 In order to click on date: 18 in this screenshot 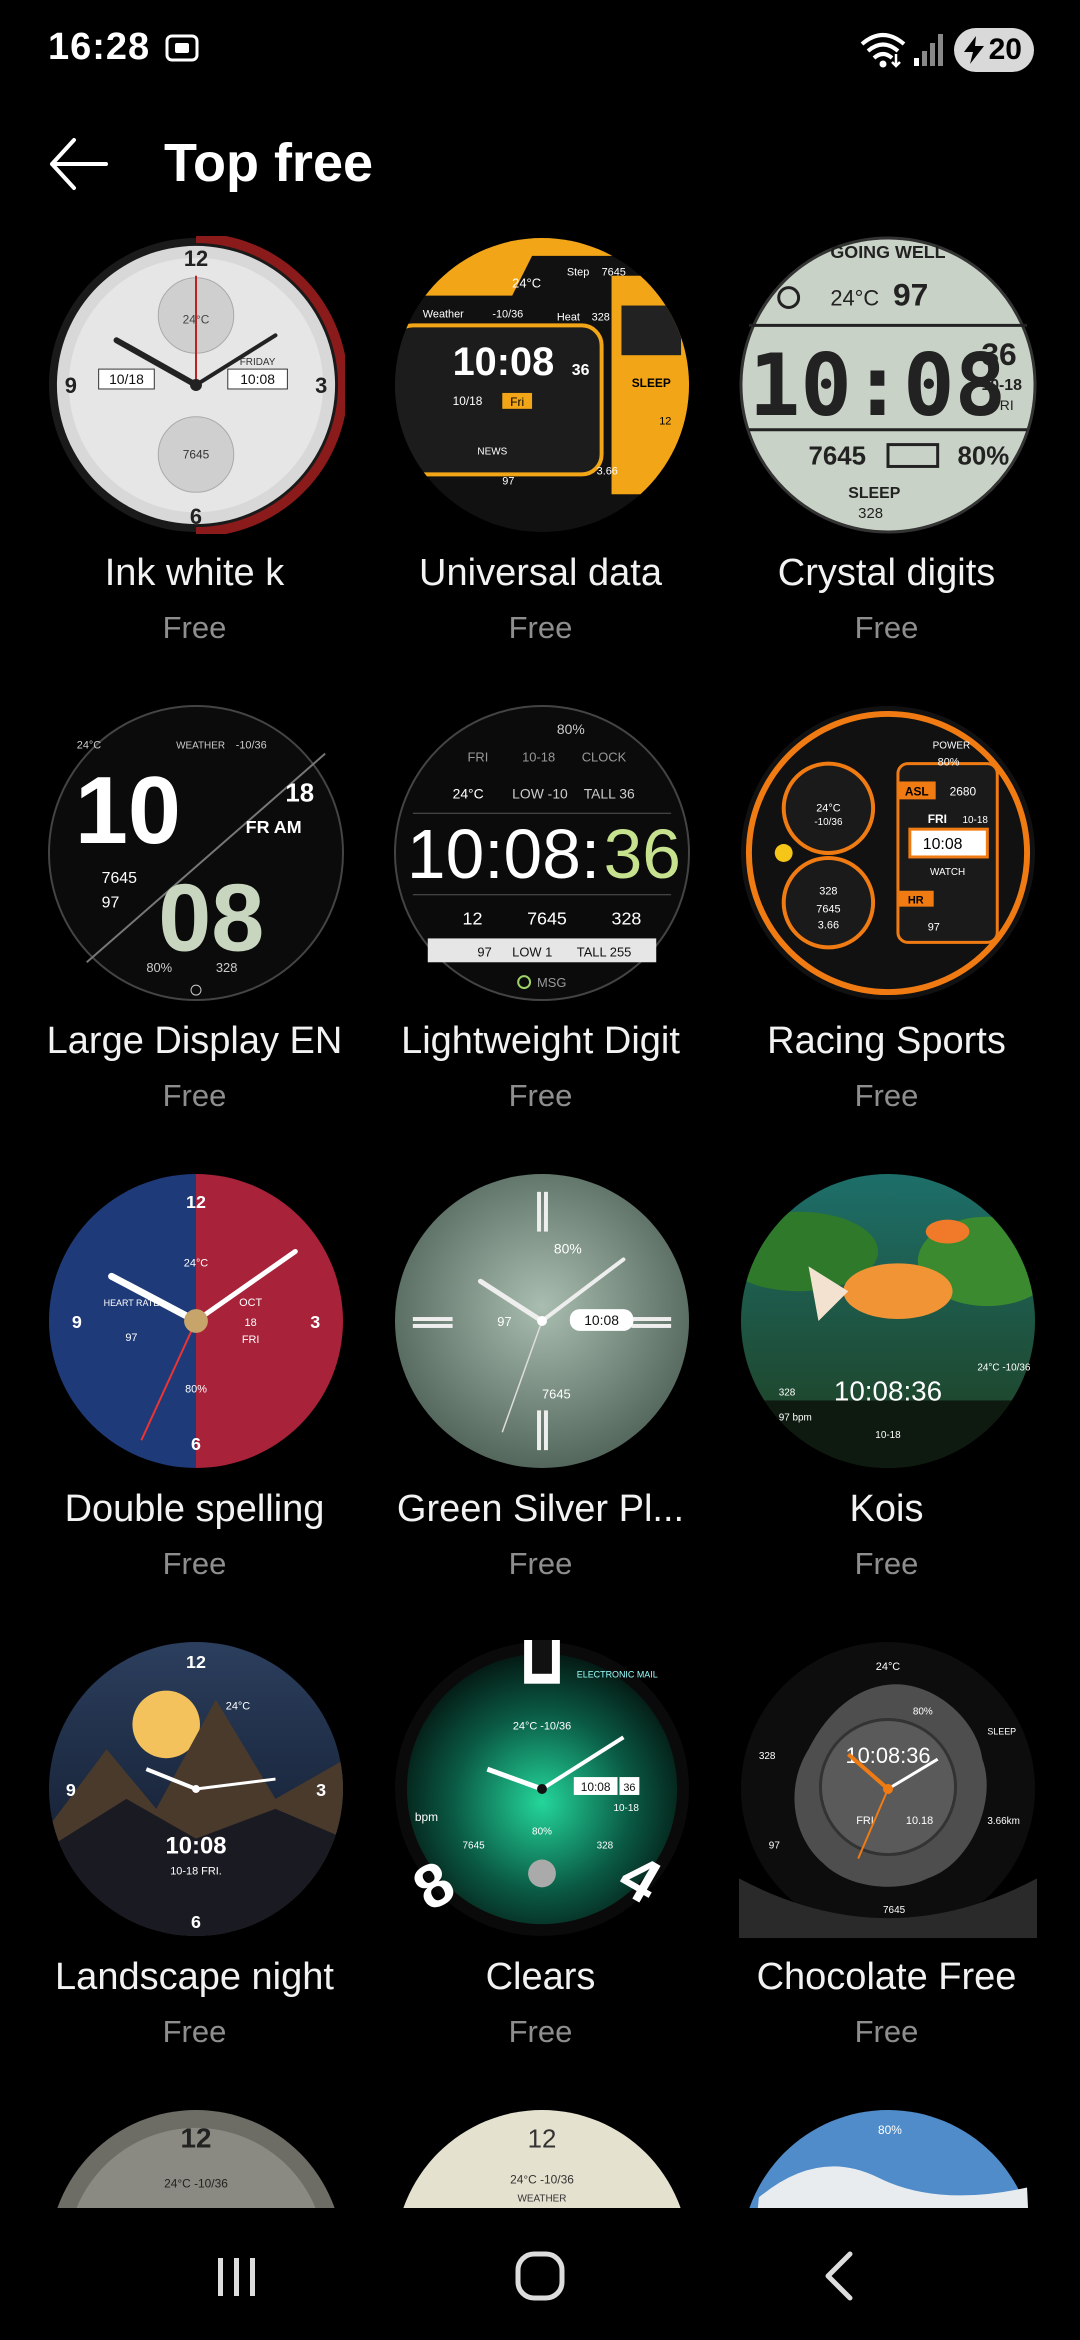, I will do `click(251, 1323)`.